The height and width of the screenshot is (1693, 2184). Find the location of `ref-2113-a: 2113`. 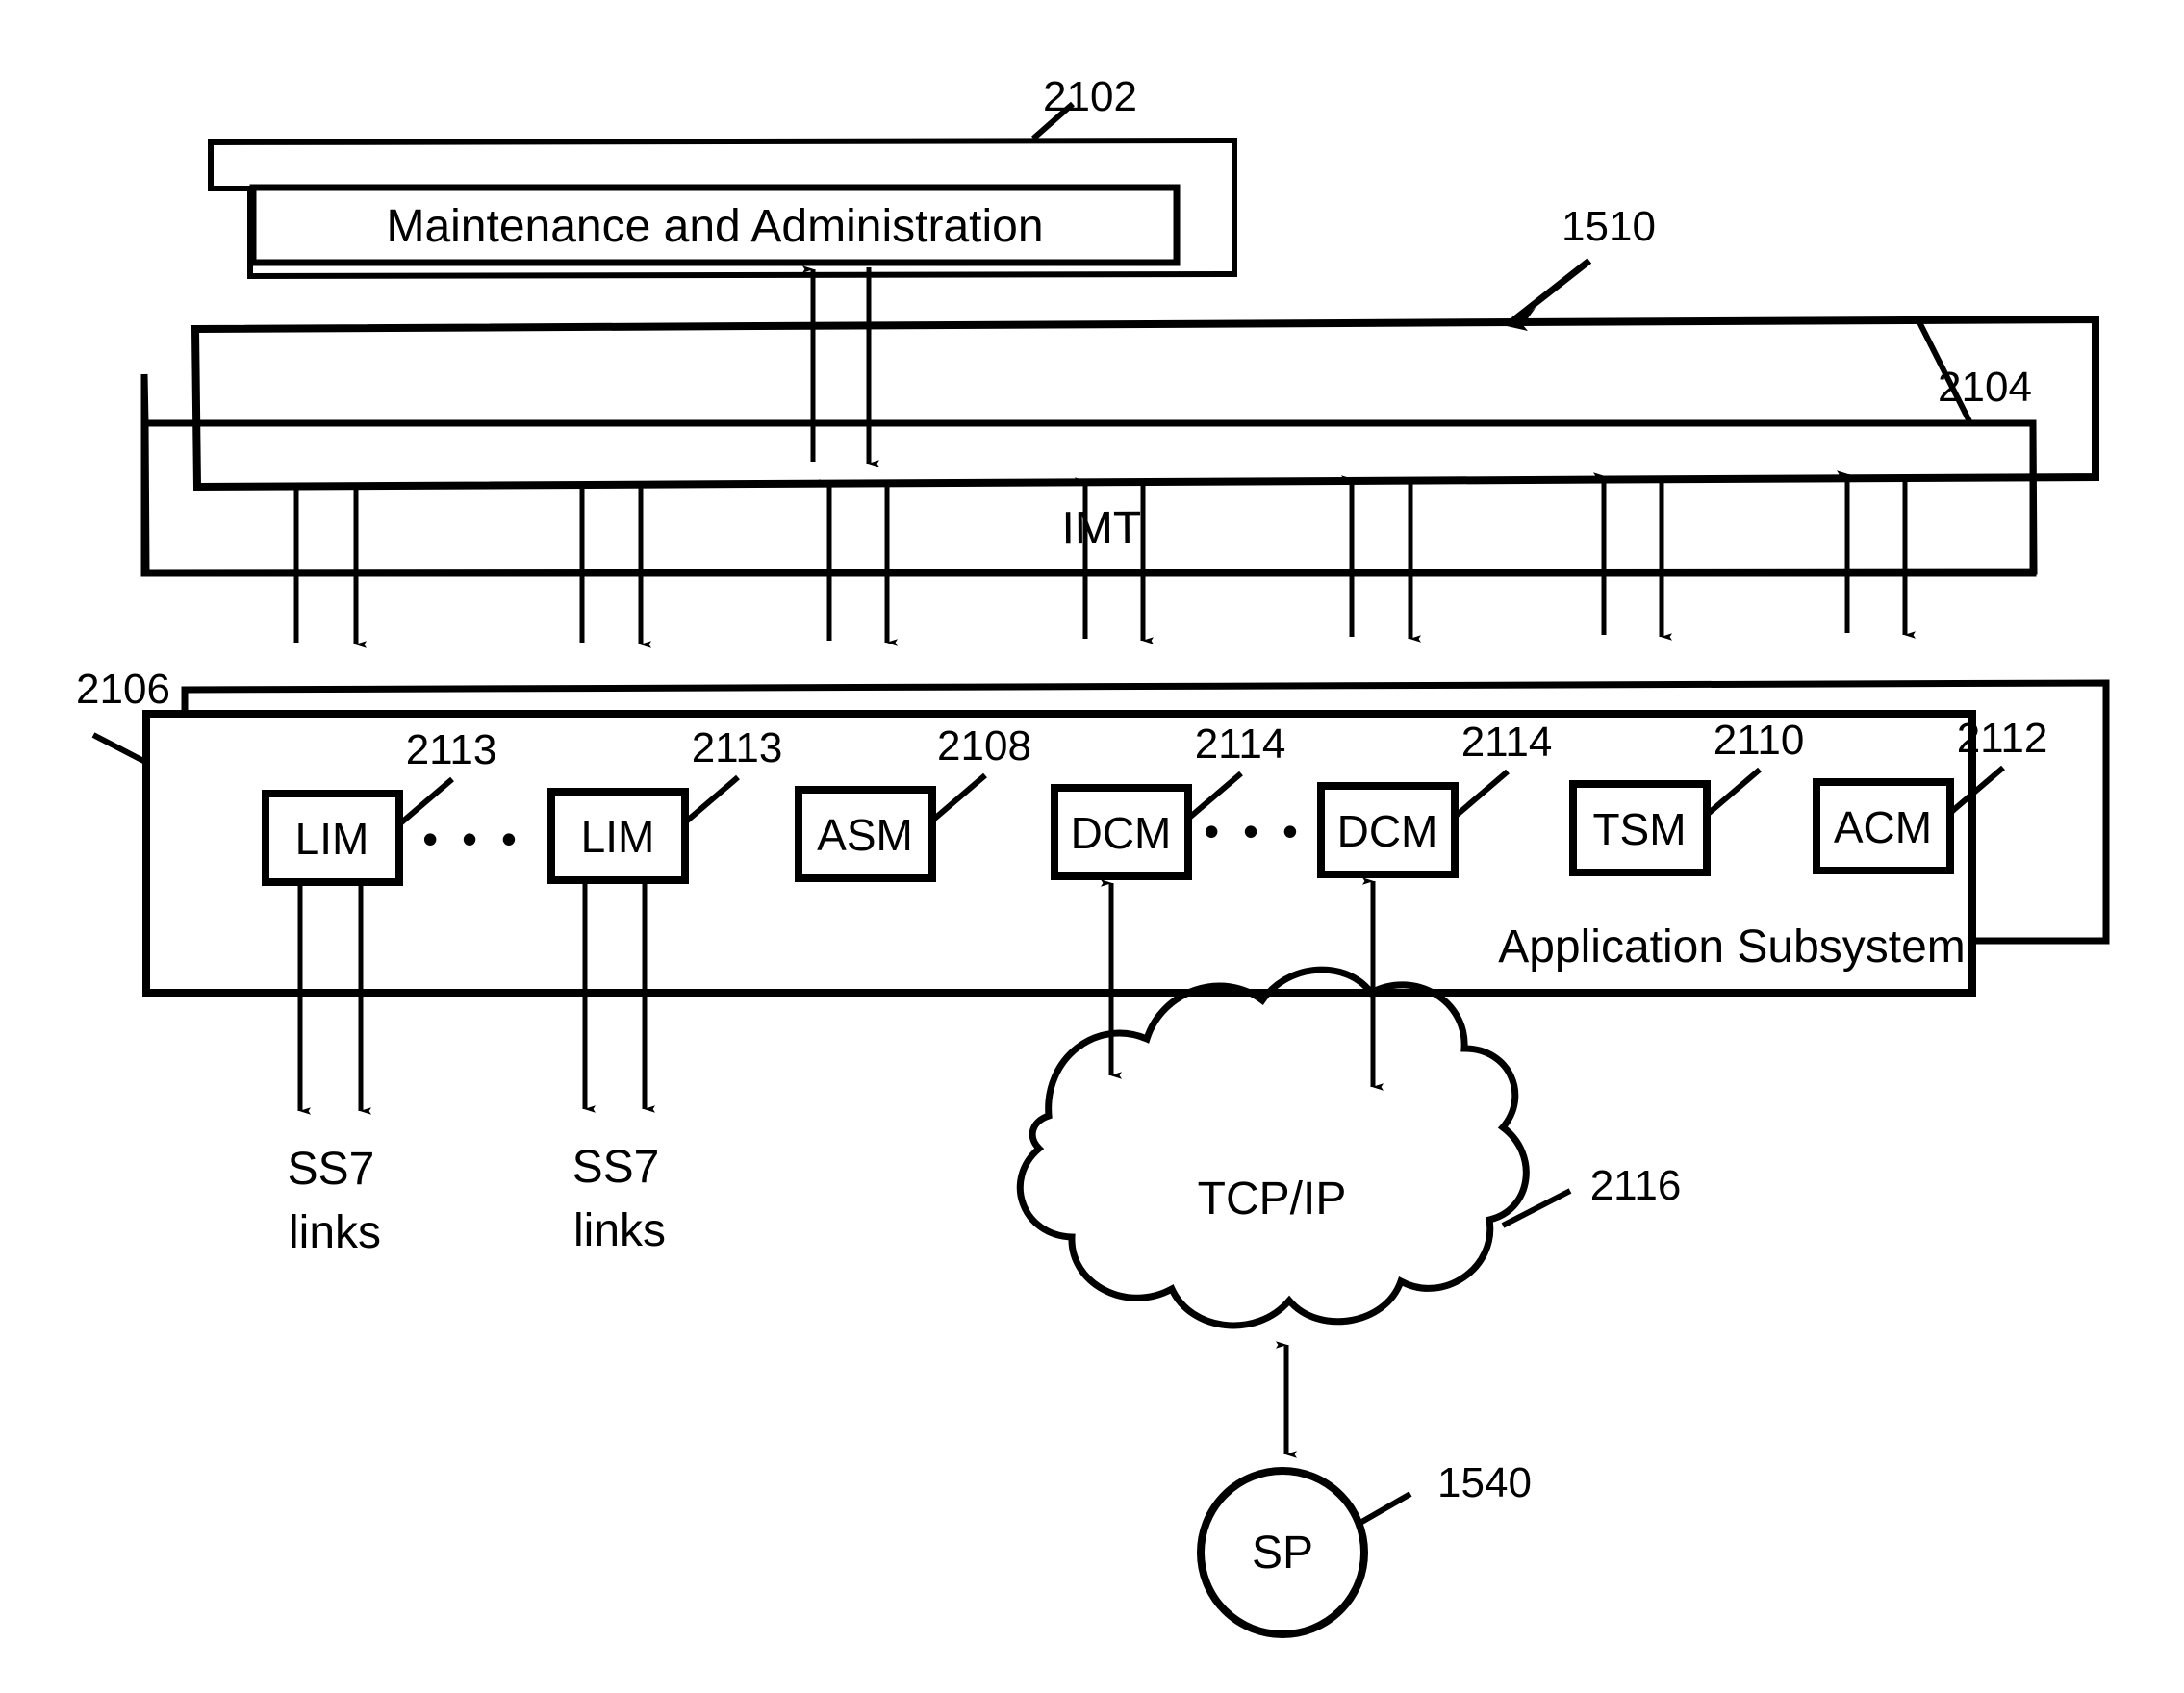

ref-2113-a: 2113 is located at coordinates (452, 749).